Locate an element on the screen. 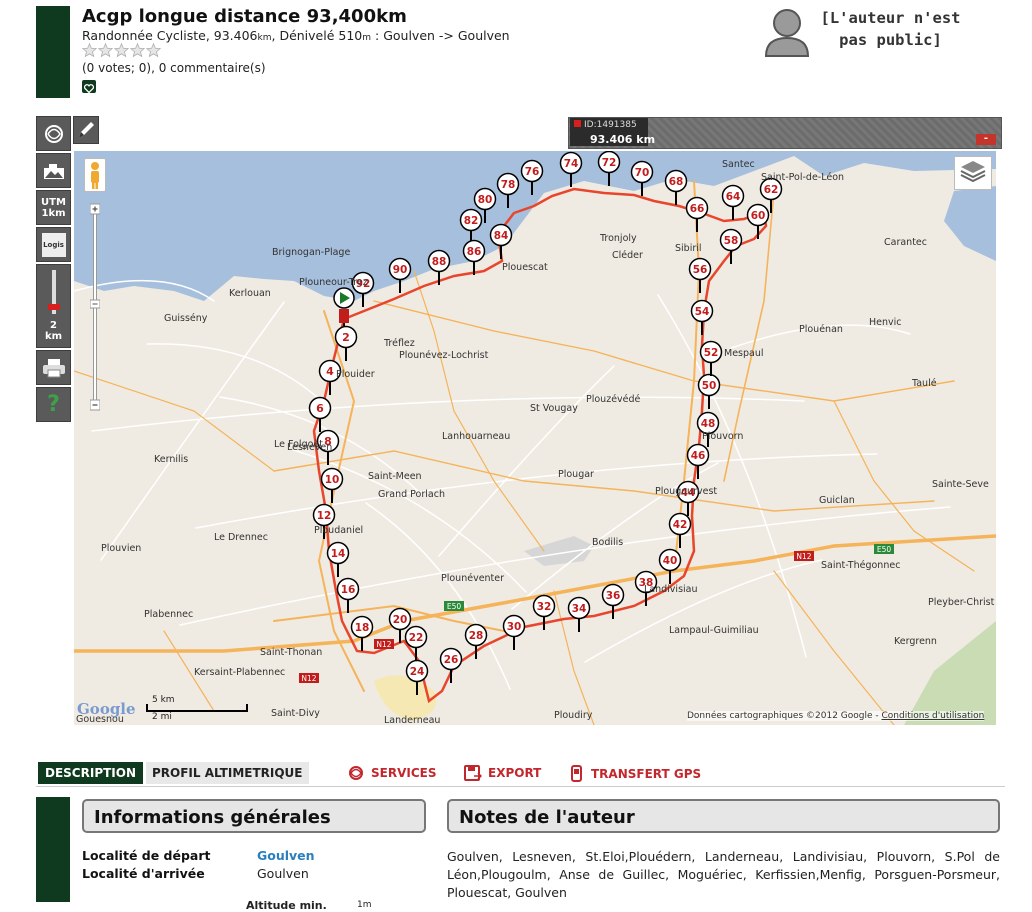 The width and height of the screenshot is (1032, 912). km-marker: 16 is located at coordinates (348, 595).